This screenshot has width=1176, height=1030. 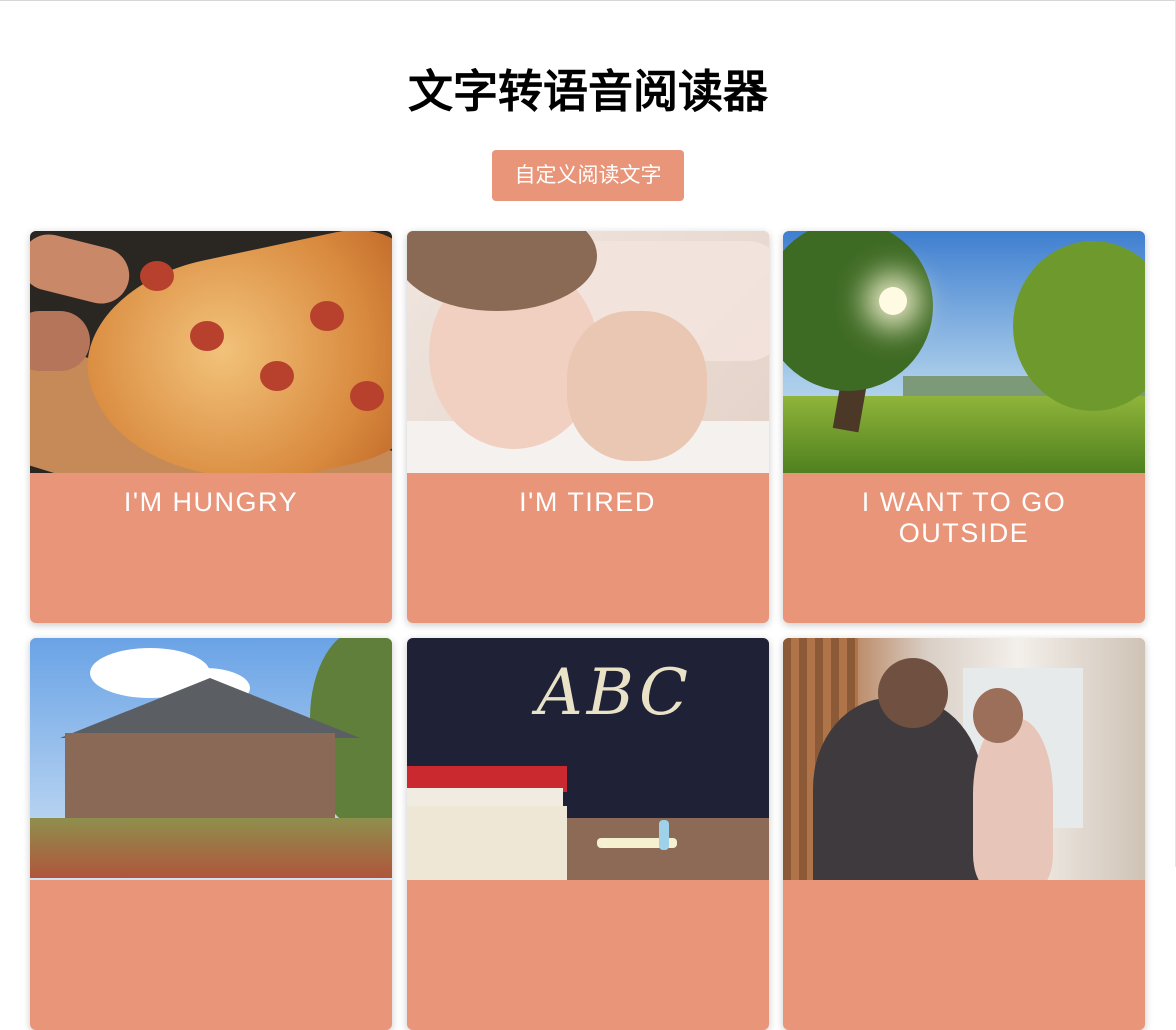 I want to click on card-tired: I'm Tired, so click(x=587, y=427).